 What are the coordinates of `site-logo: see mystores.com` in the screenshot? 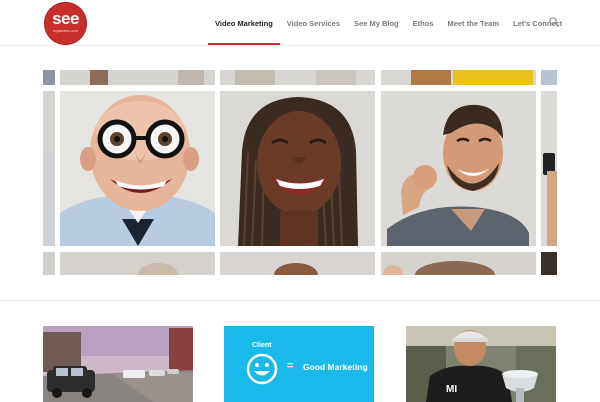 It's located at (65, 23).